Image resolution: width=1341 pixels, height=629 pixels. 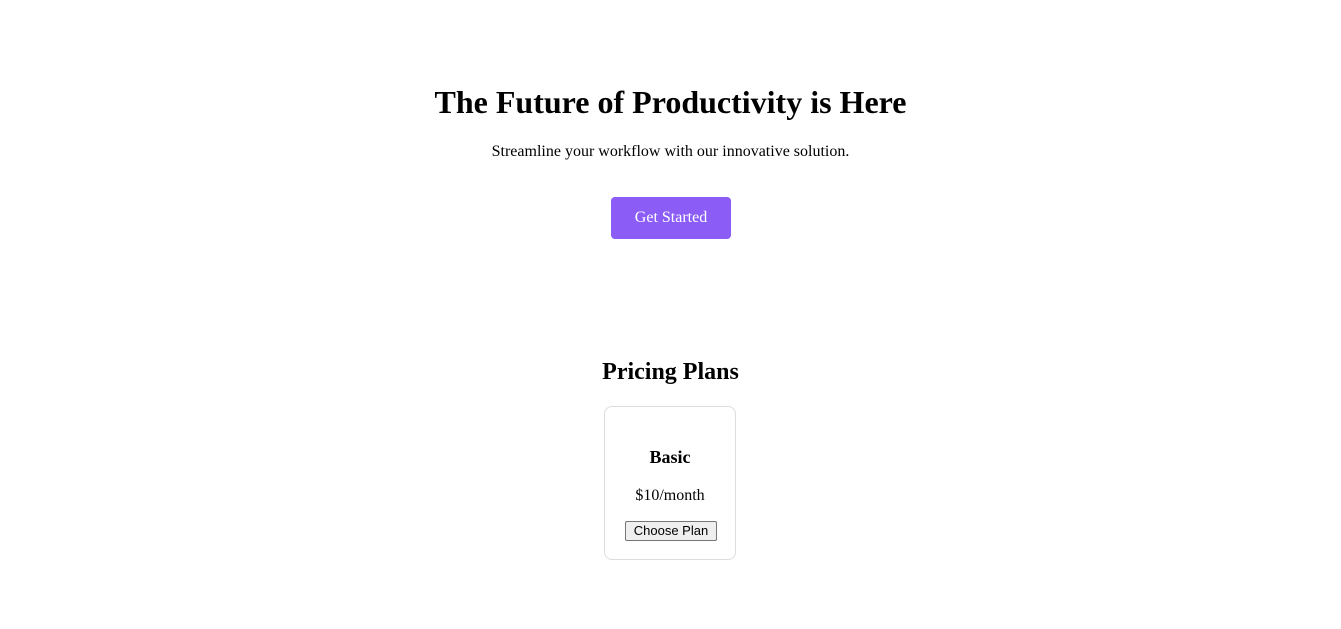 What do you see at coordinates (670, 457) in the screenshot?
I see `plan-name: Basic` at bounding box center [670, 457].